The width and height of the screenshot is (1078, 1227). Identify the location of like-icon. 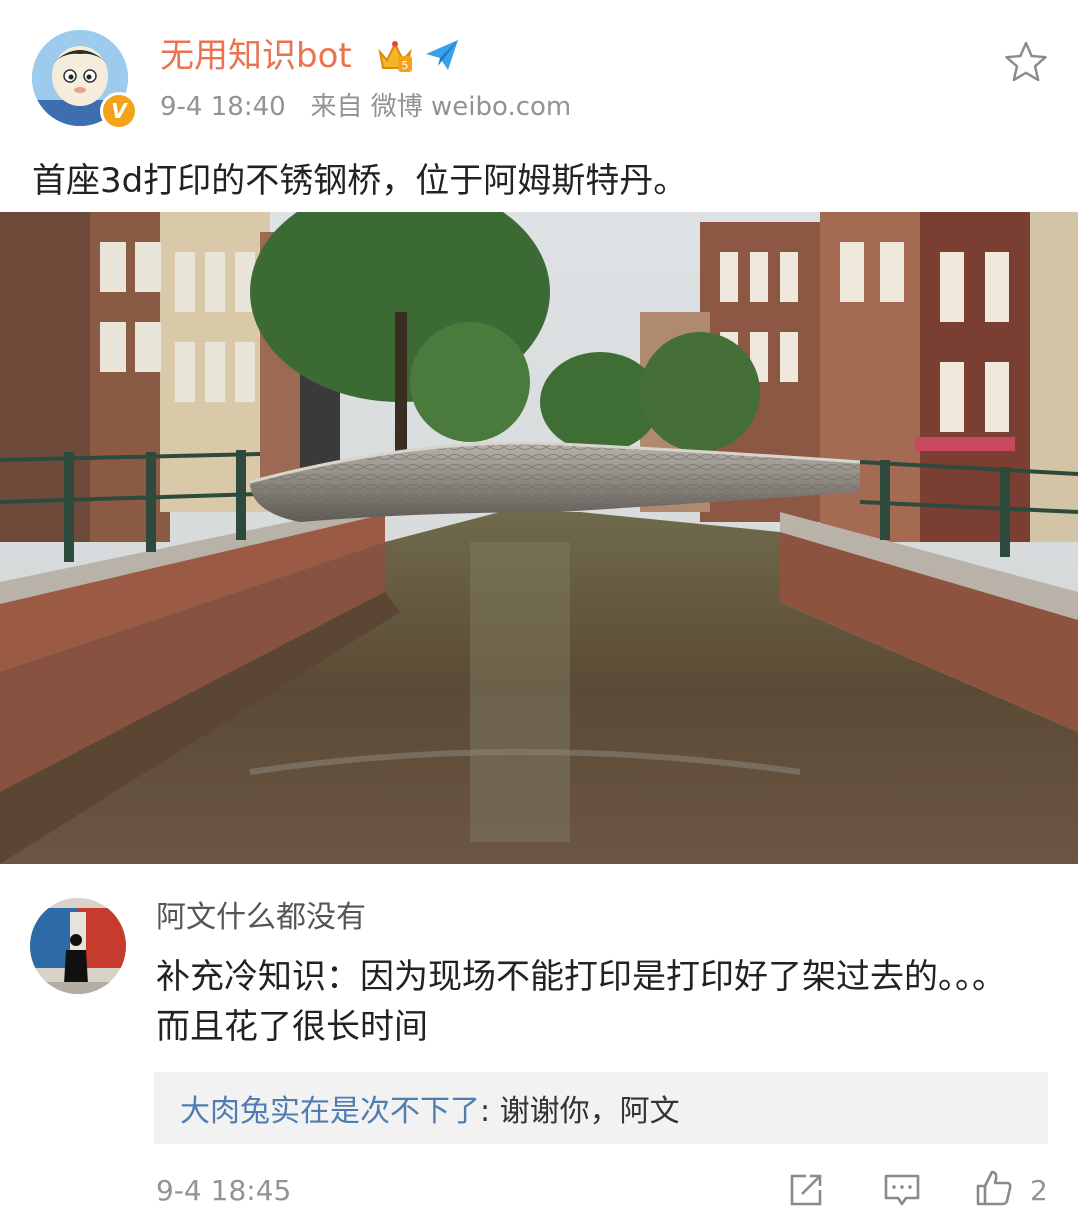
(994, 1188).